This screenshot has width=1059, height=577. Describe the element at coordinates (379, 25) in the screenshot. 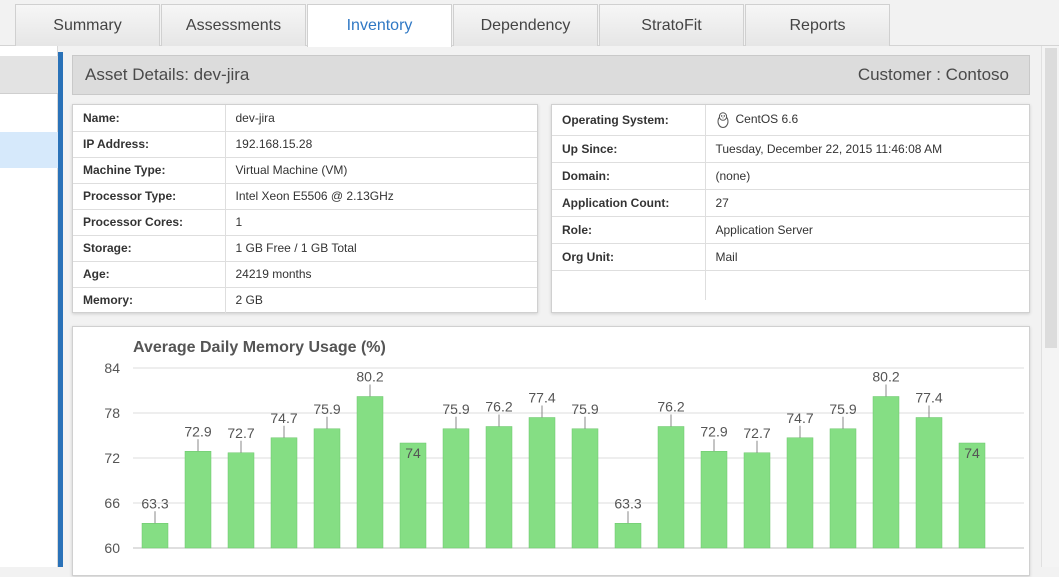

I see `tab-inventory: Inventory` at that location.